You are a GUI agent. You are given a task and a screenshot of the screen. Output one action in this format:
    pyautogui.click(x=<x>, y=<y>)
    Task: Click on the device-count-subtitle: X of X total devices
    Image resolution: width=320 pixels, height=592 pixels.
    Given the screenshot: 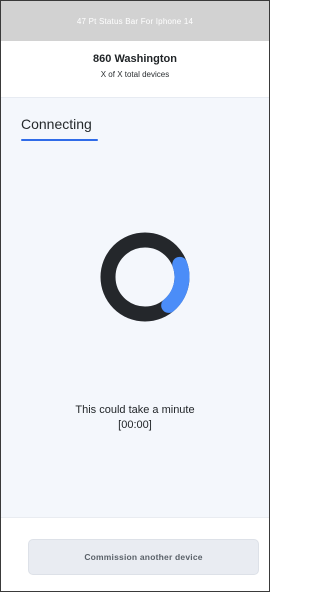 What is the action you would take?
    pyautogui.click(x=135, y=74)
    